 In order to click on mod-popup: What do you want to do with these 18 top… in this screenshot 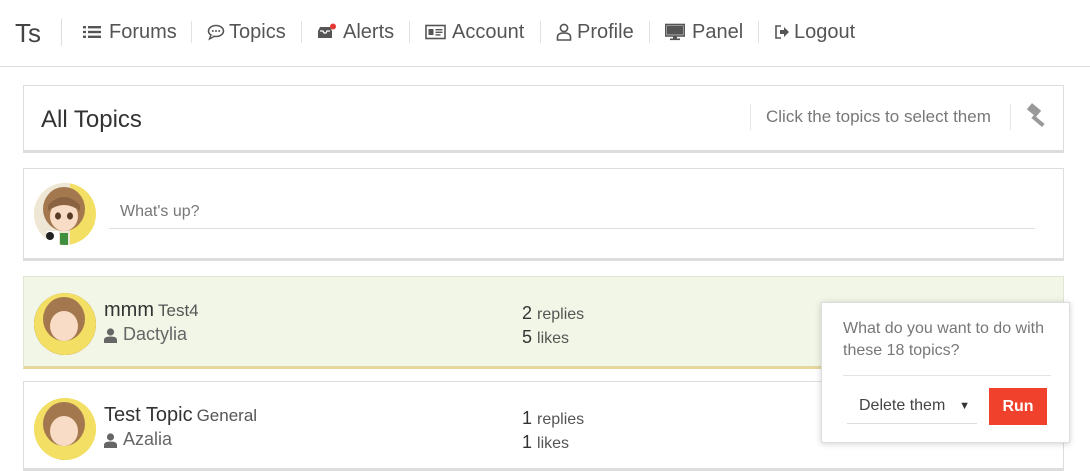, I will do `click(945, 372)`.